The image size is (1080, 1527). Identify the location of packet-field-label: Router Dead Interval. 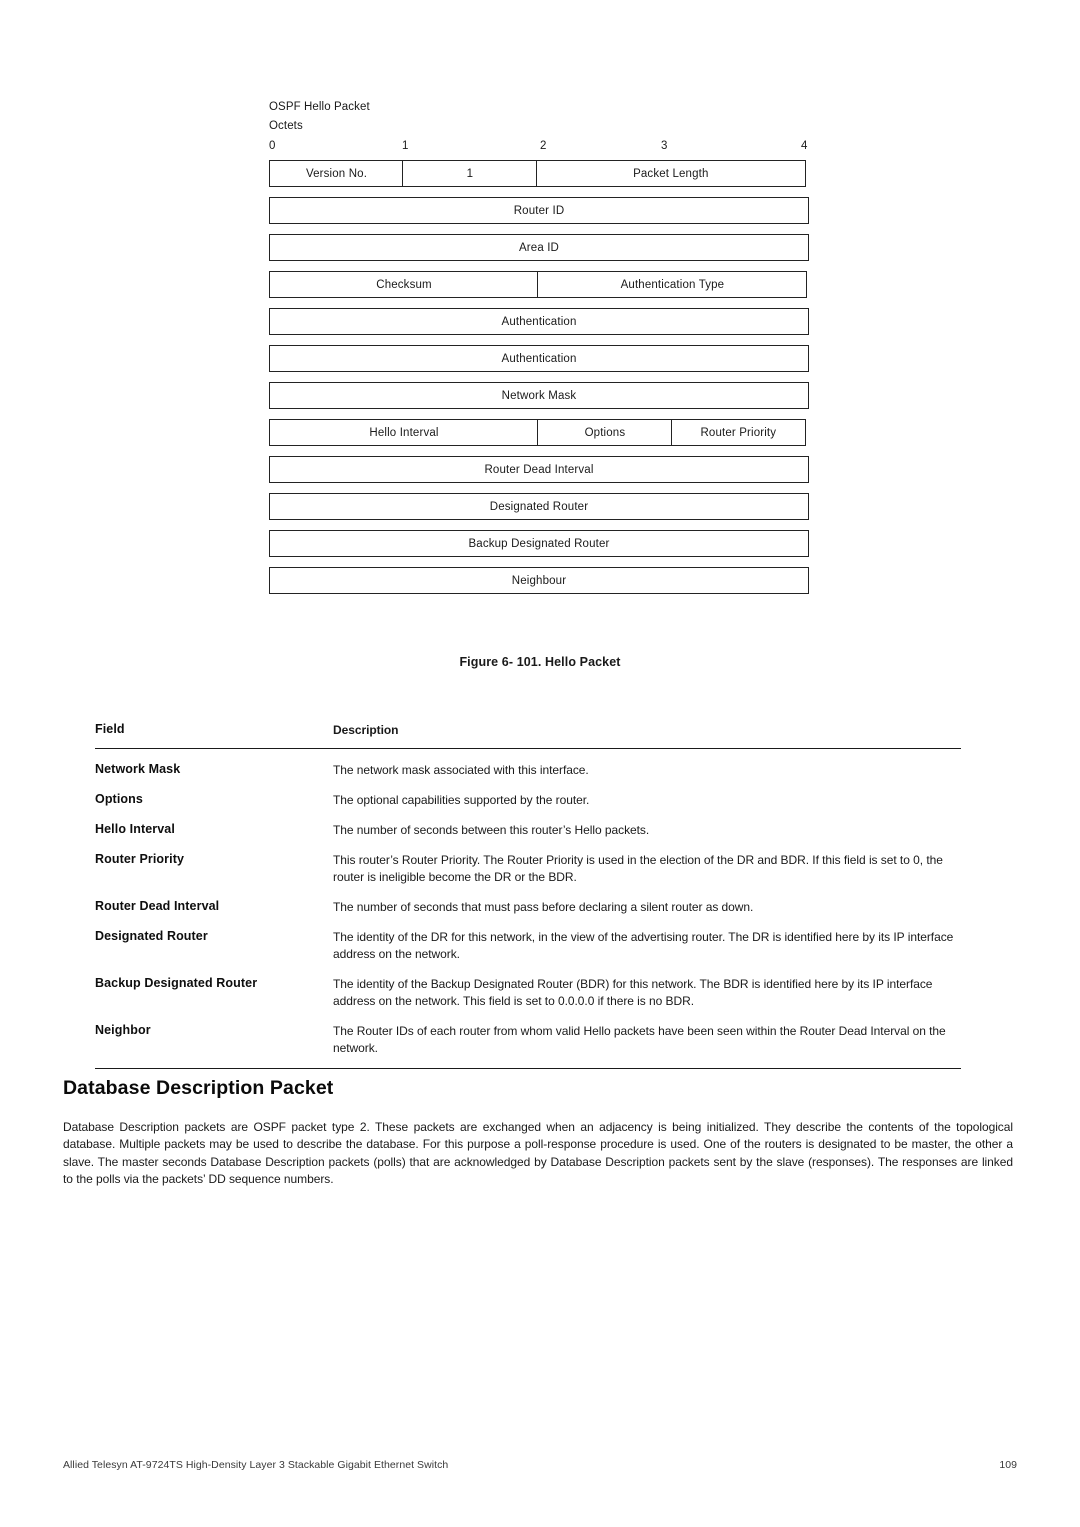
(539, 469).